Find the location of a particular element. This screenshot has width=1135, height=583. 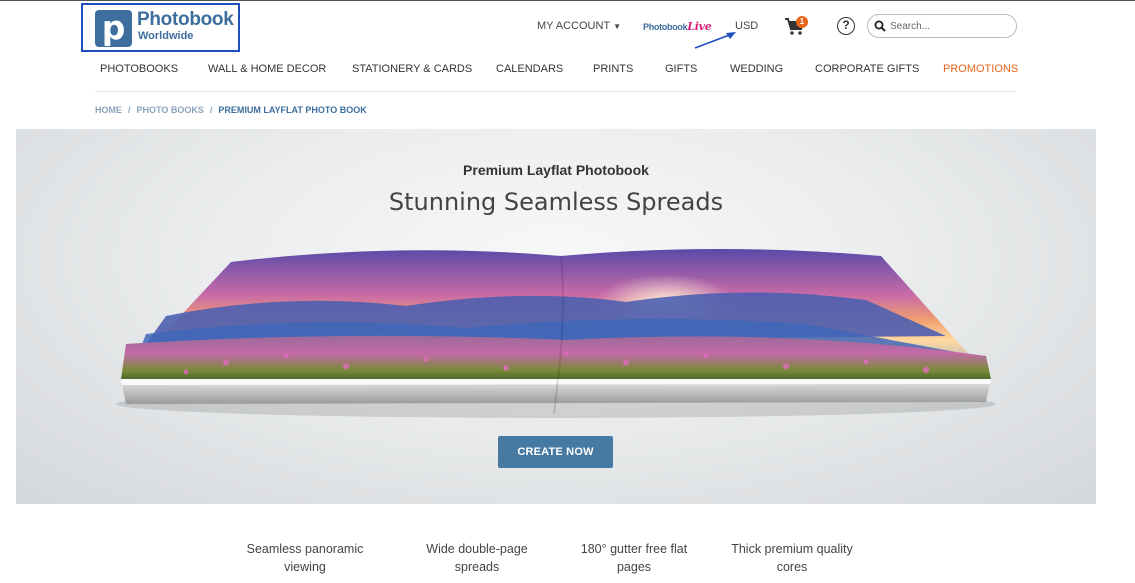

nav-item-prints: PRINTS is located at coordinates (613, 69).